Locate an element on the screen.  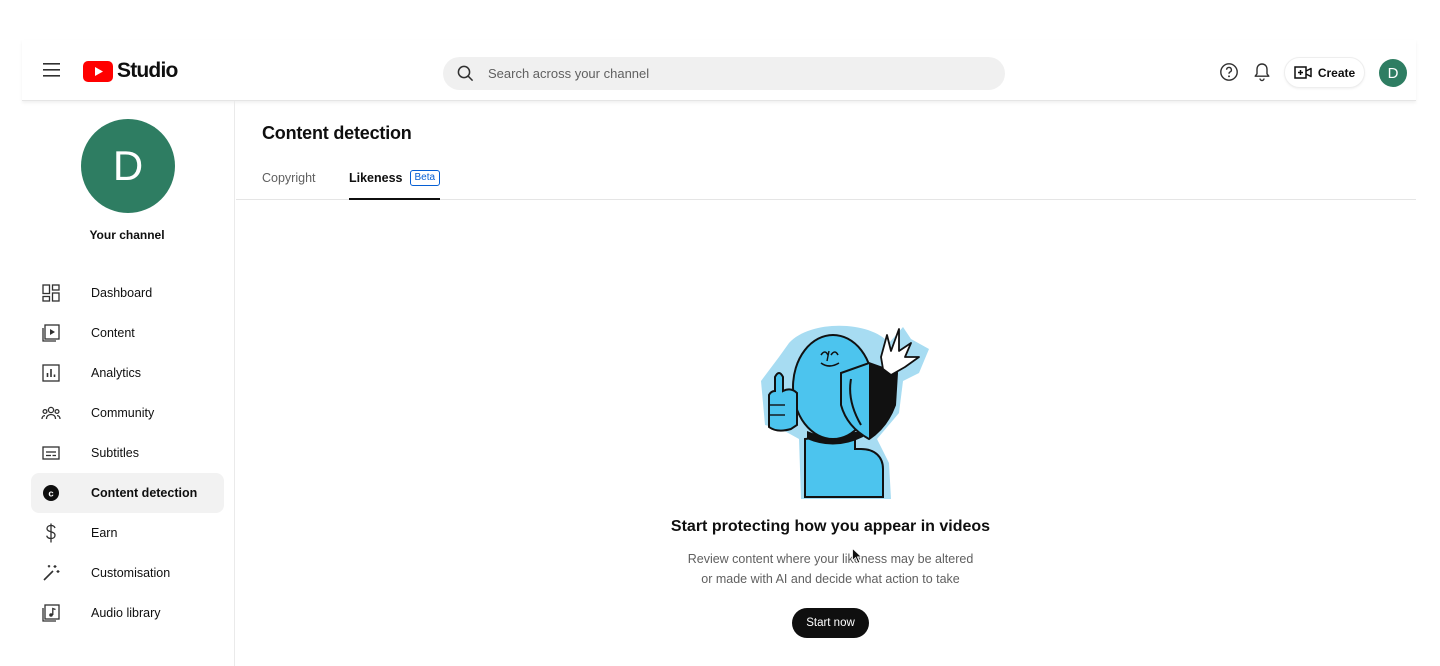
sidebar-item-audio-library: Audio library is located at coordinates (127, 613).